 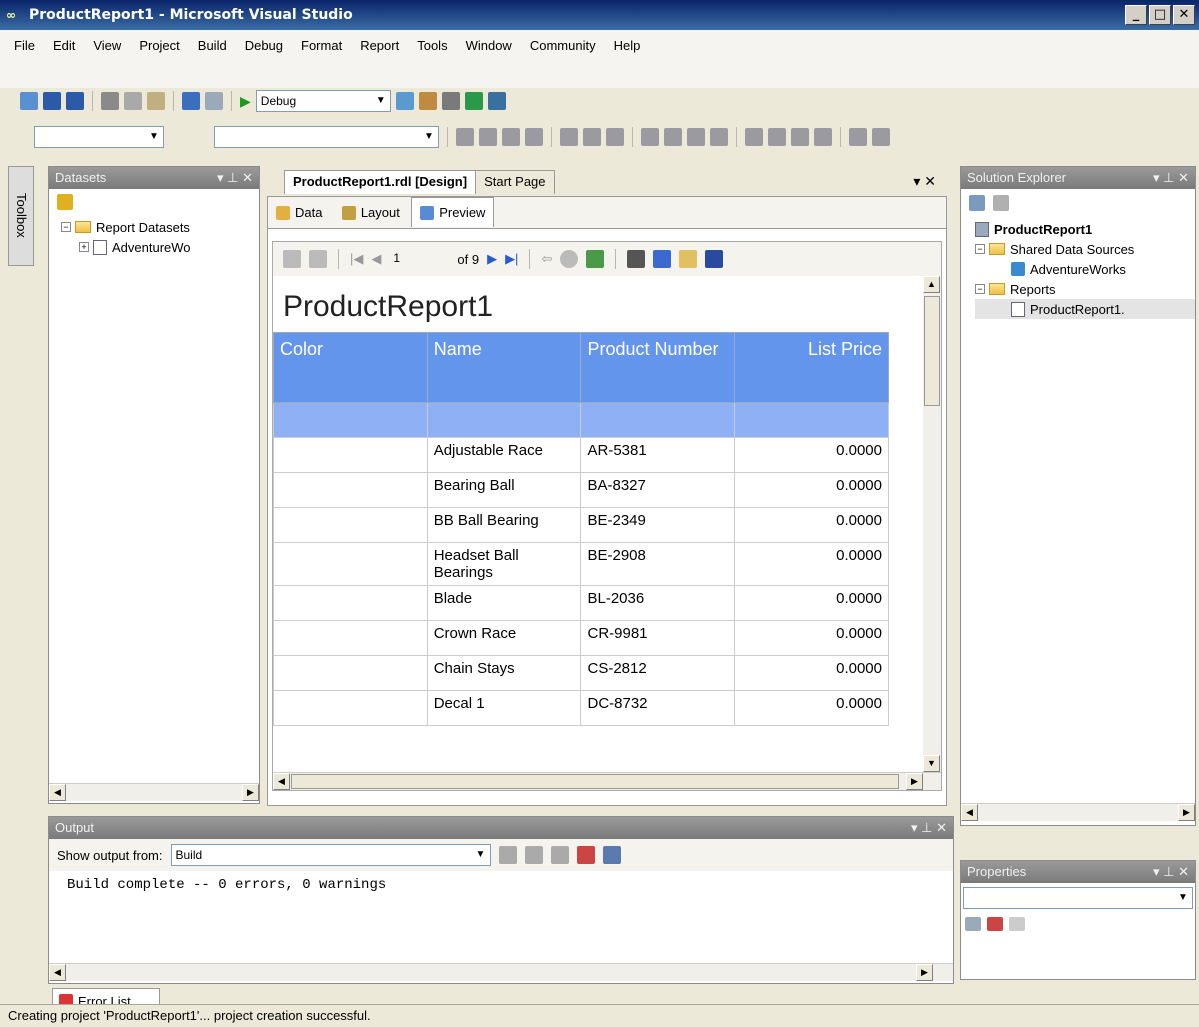 What do you see at coordinates (245, 101) in the screenshot?
I see `start-debug-icon: ▶` at bounding box center [245, 101].